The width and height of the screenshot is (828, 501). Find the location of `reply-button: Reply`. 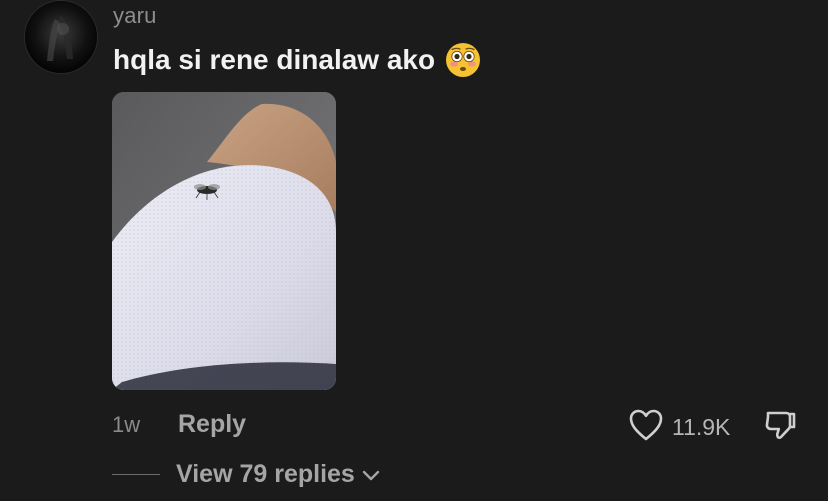

reply-button: Reply is located at coordinates (212, 424).